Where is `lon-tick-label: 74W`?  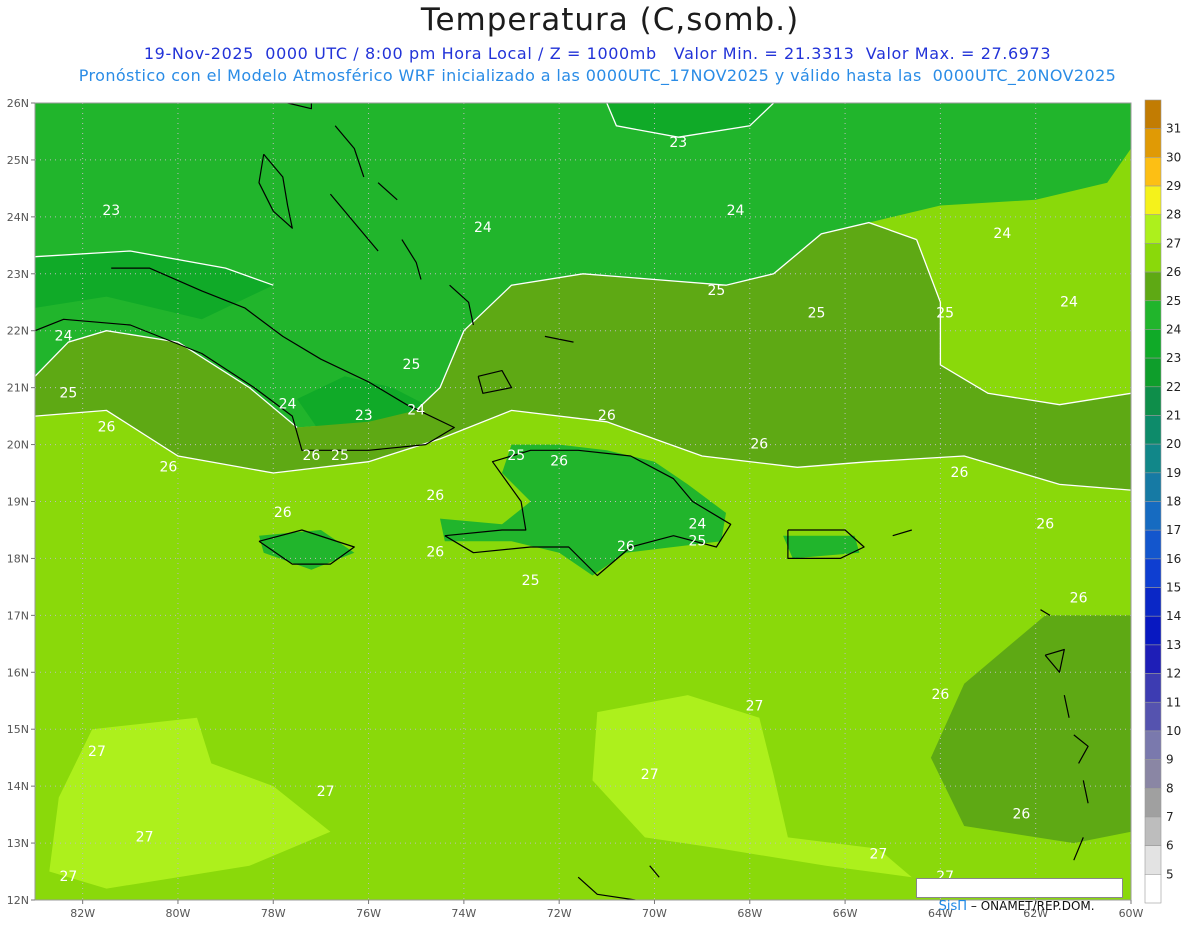 lon-tick-label: 74W is located at coordinates (463, 913).